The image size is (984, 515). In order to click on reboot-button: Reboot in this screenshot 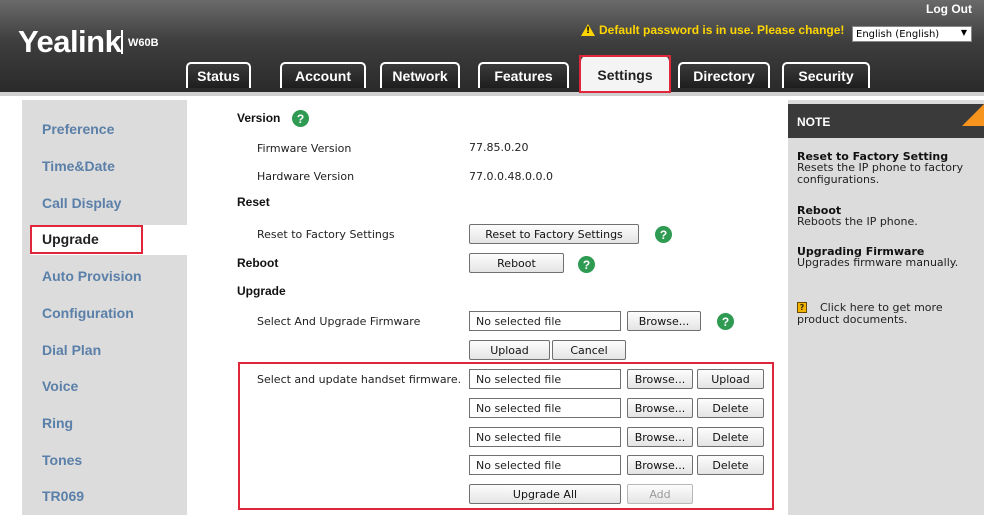, I will do `click(516, 263)`.